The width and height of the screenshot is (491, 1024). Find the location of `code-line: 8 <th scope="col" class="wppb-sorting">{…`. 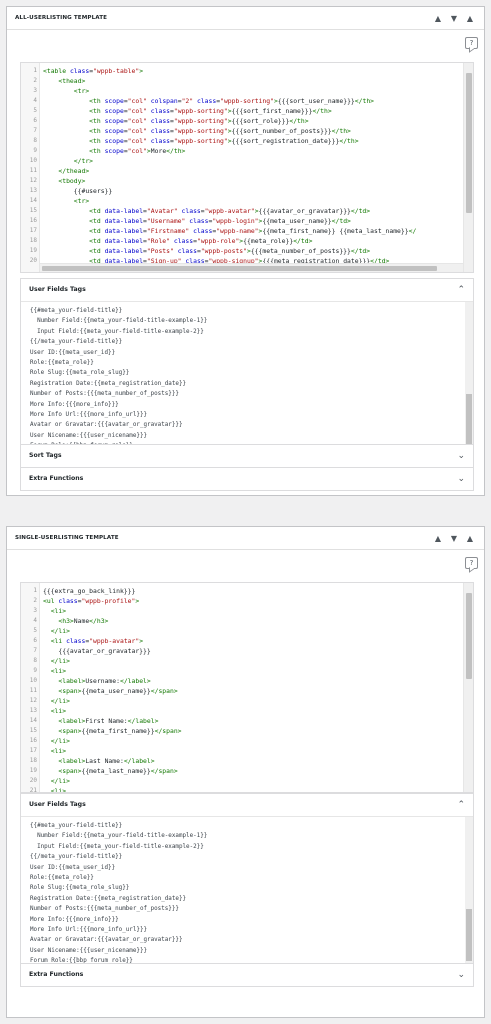

code-line: 8 <th scope="col" class="wppb-sorting">{… is located at coordinates (241, 141).